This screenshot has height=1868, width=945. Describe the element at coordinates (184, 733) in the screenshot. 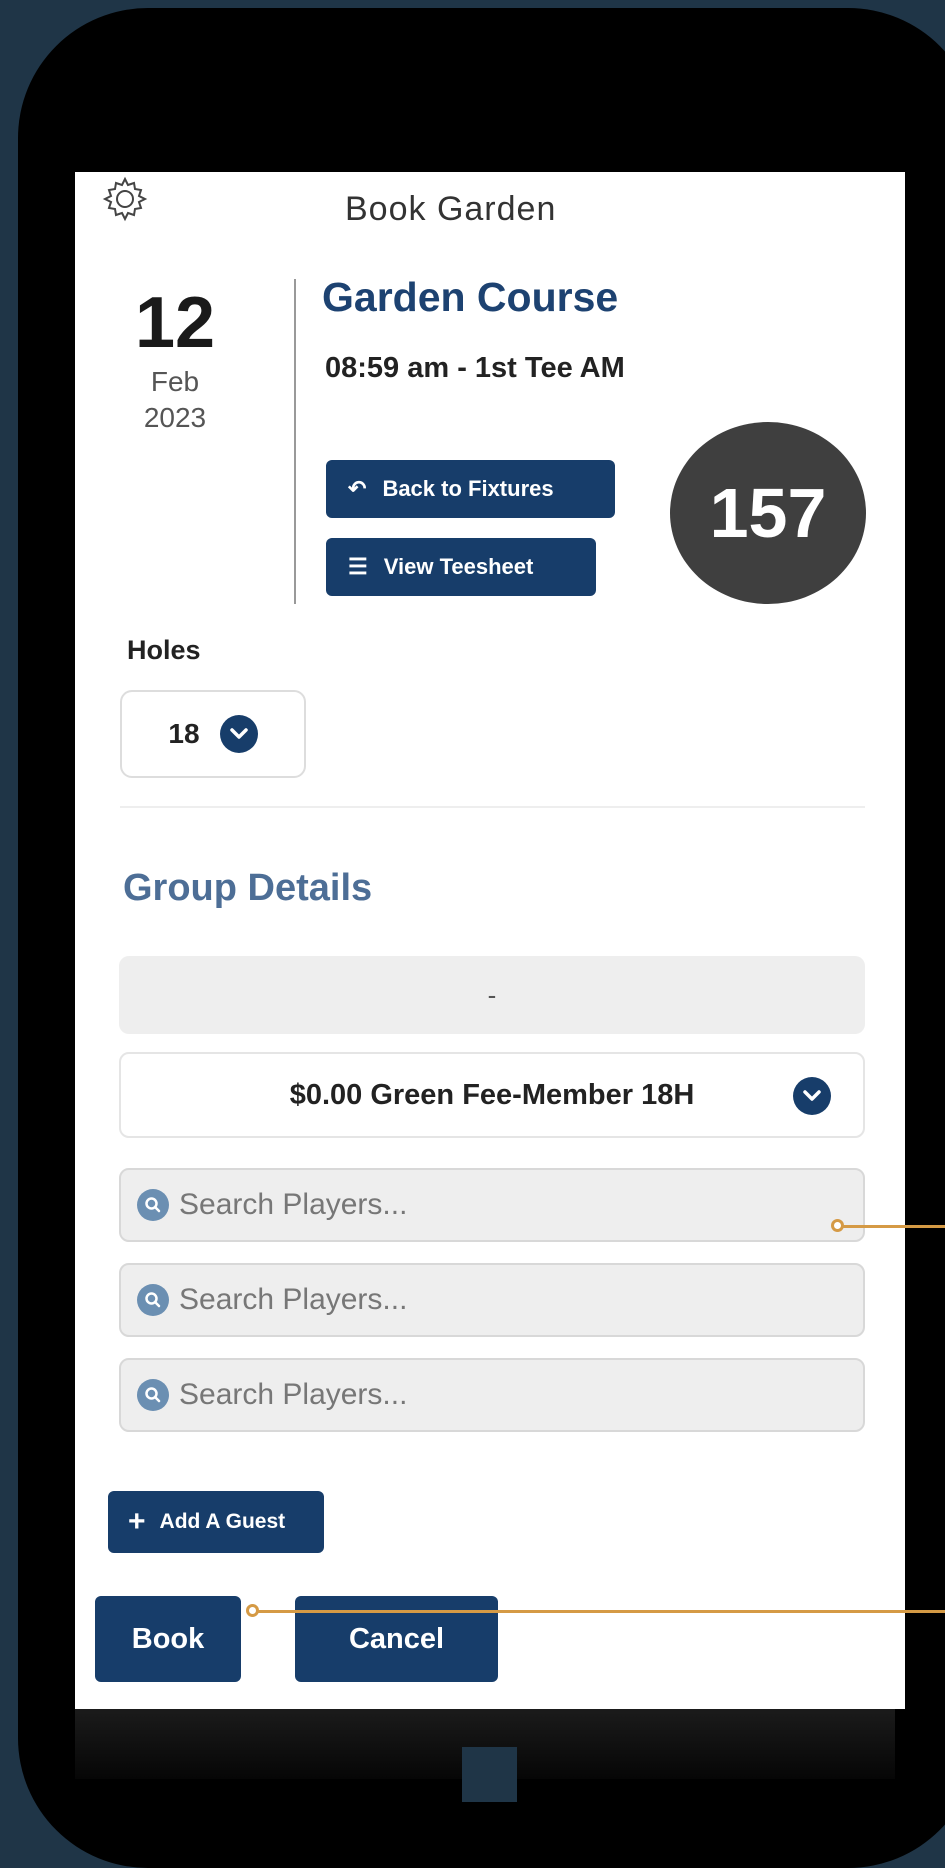

I see `holes-value: 18` at that location.